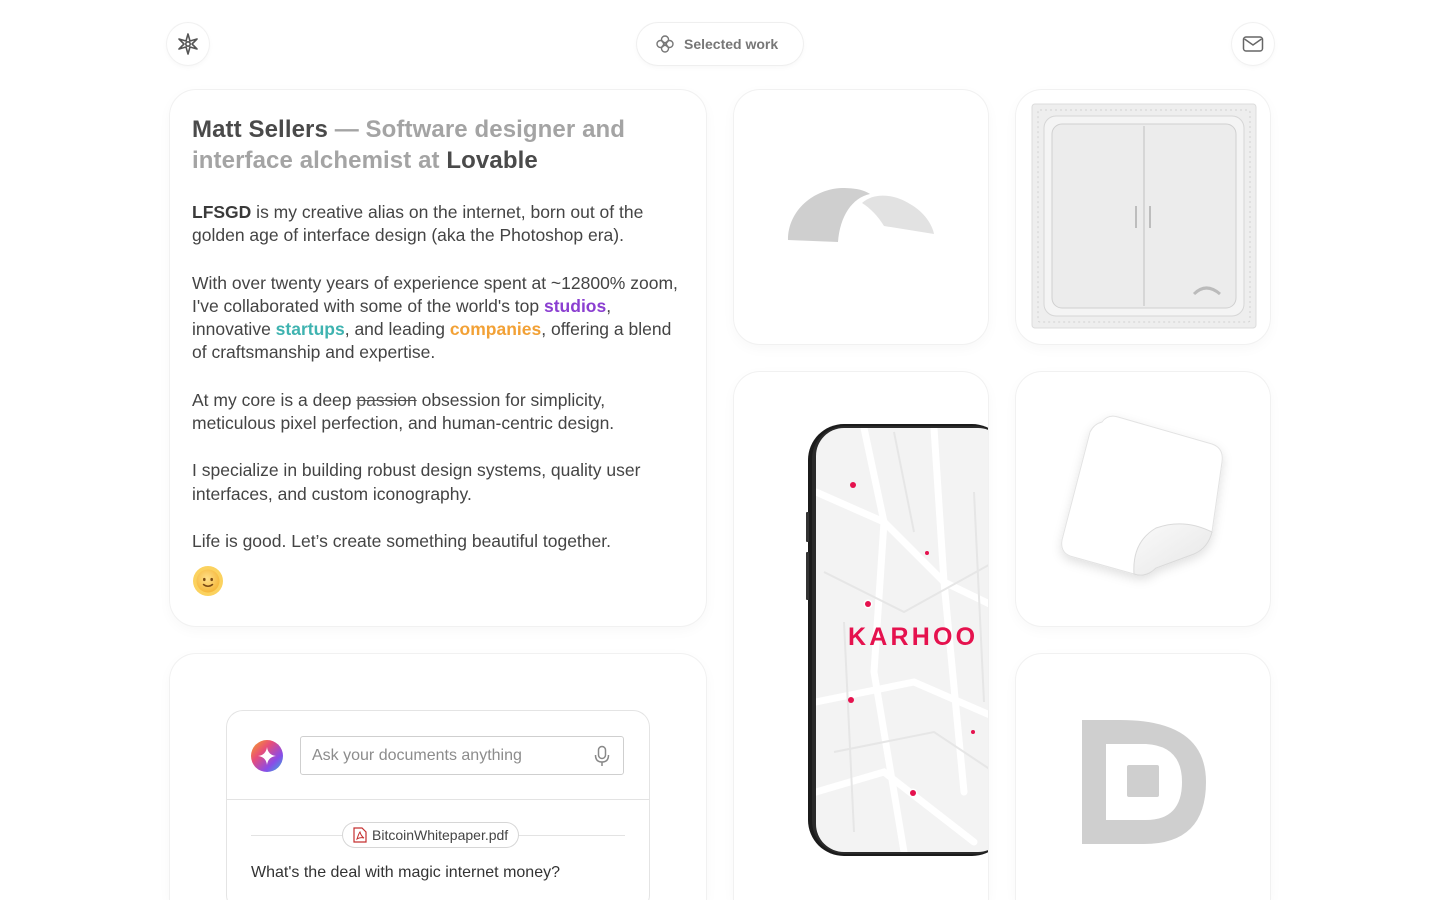  I want to click on rounded-square-logo-icon, so click(1144, 782).